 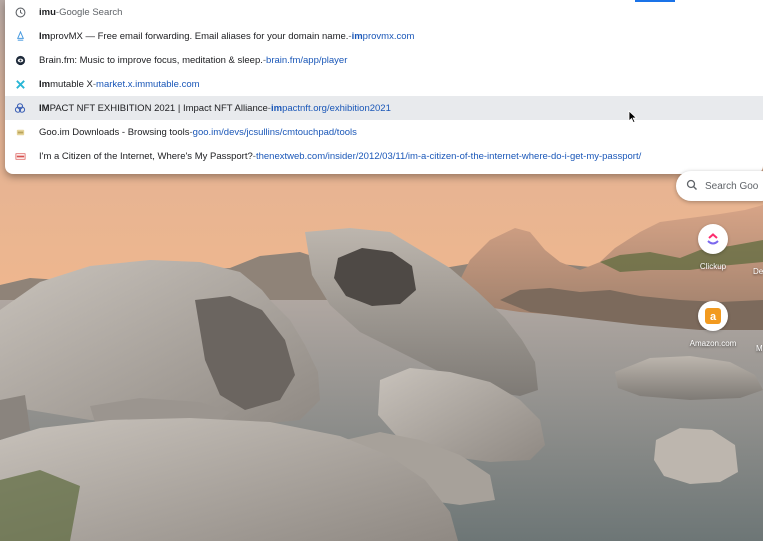 What do you see at coordinates (47, 12) in the screenshot?
I see `suggestion-title-match: imu` at bounding box center [47, 12].